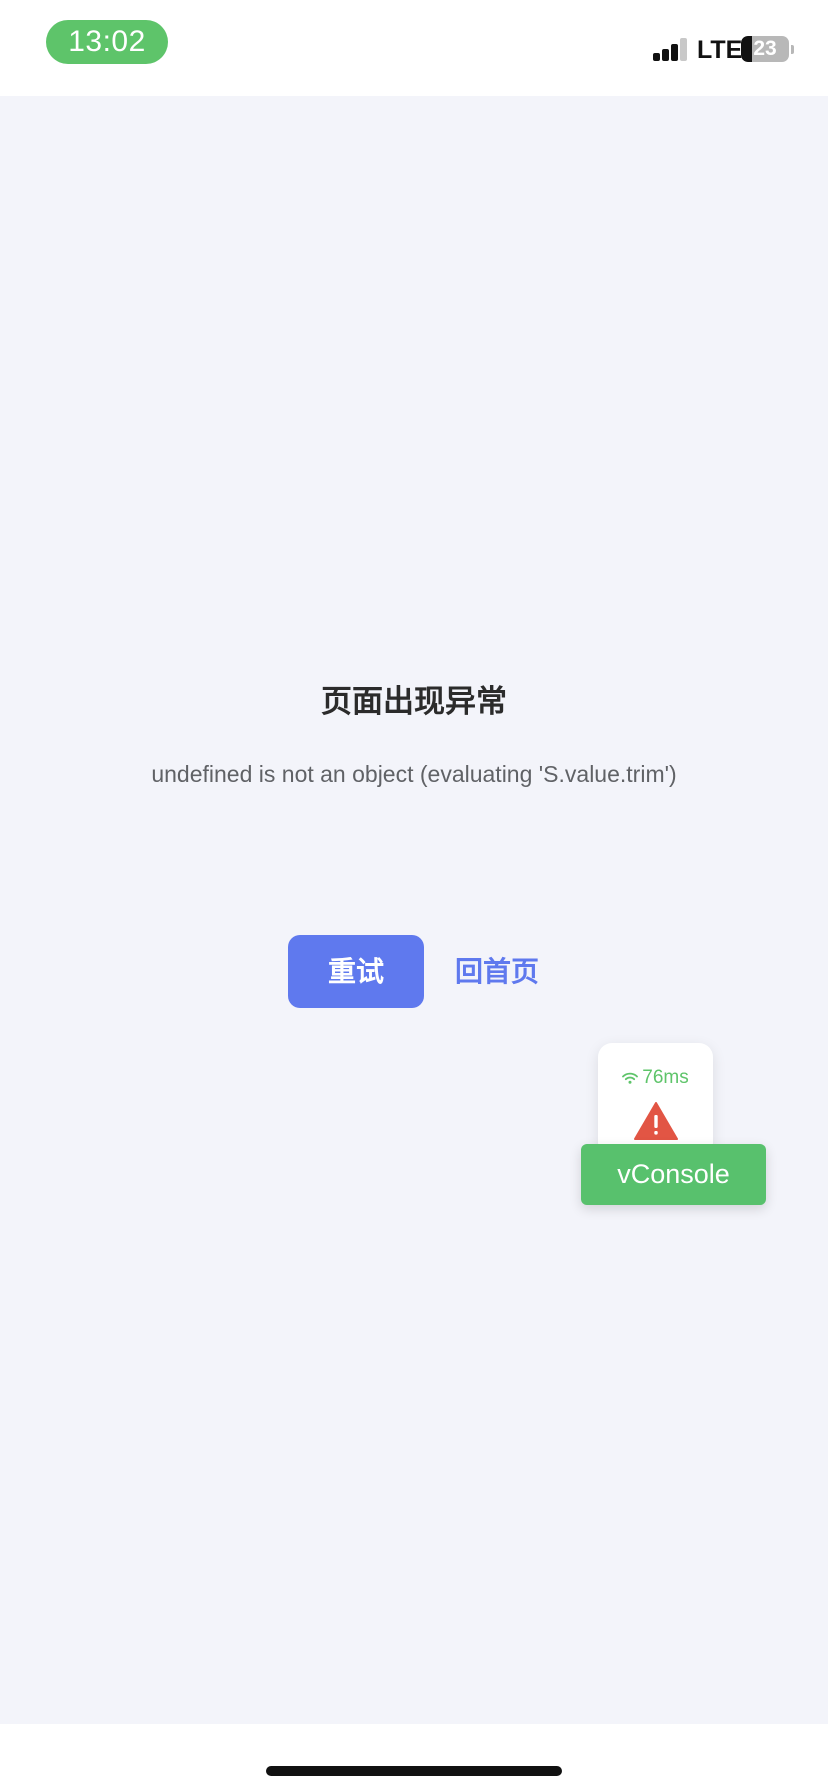  What do you see at coordinates (720, 50) in the screenshot?
I see `network-type-label: LTE` at bounding box center [720, 50].